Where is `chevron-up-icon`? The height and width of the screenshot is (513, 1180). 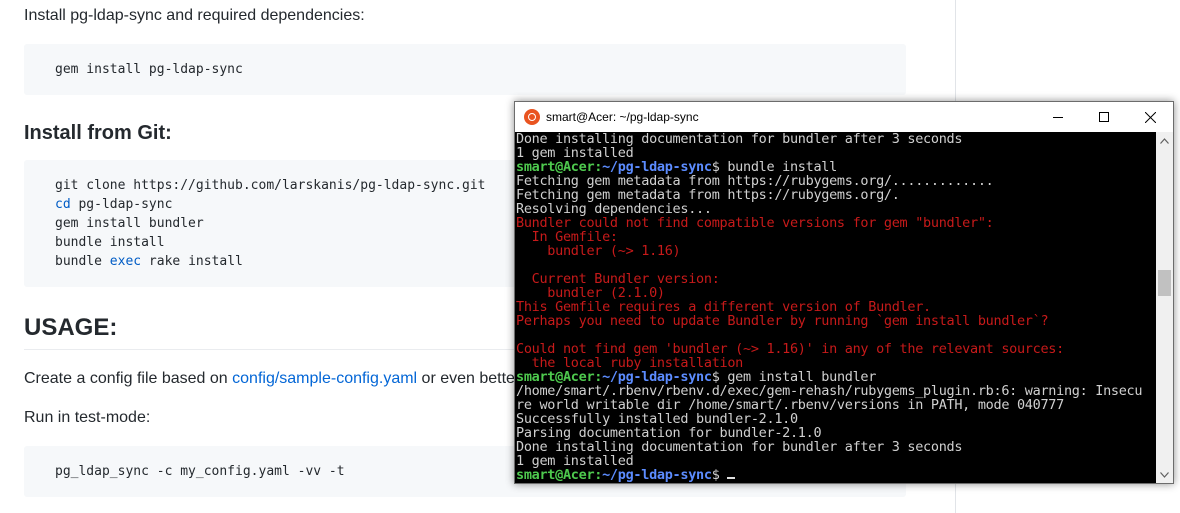 chevron-up-icon is located at coordinates (1164, 140).